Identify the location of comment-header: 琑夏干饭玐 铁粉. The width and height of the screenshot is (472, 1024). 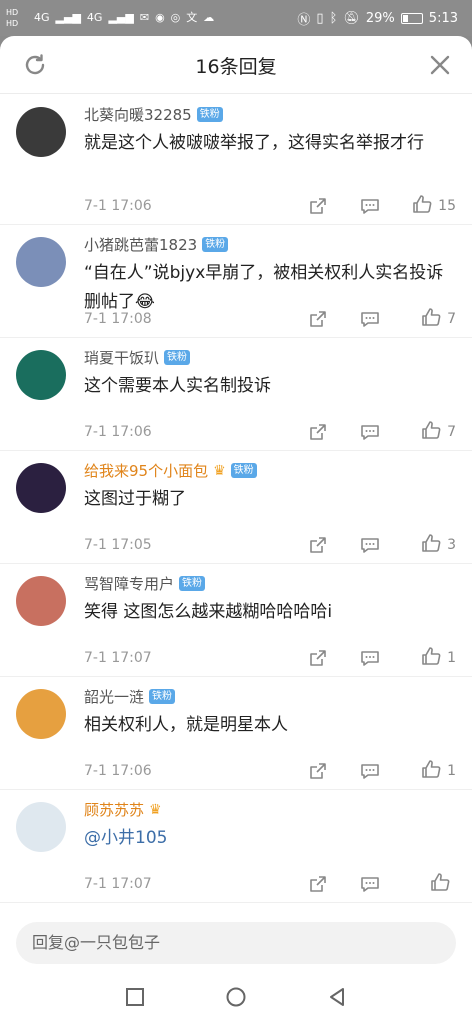
(137, 357).